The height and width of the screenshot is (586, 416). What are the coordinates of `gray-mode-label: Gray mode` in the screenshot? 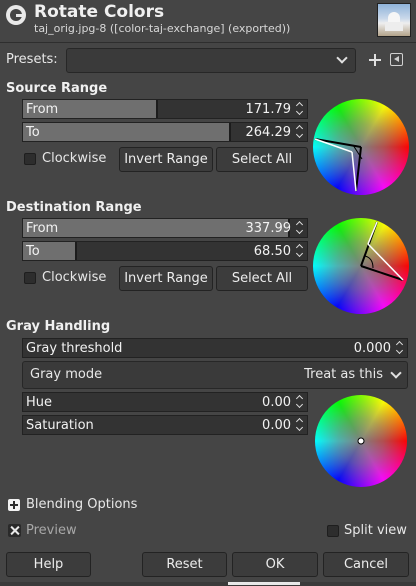 It's located at (66, 374).